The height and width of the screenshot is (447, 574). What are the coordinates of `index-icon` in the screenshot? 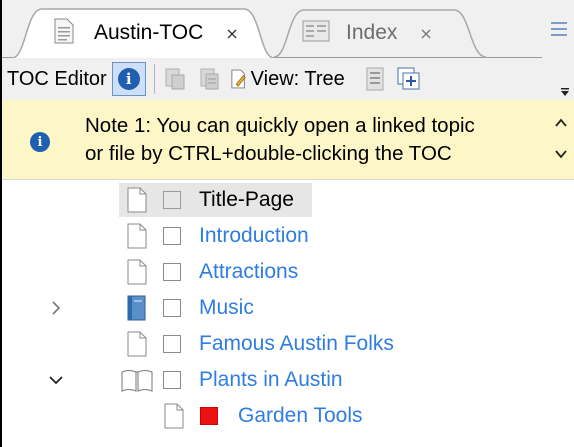 It's located at (316, 33).